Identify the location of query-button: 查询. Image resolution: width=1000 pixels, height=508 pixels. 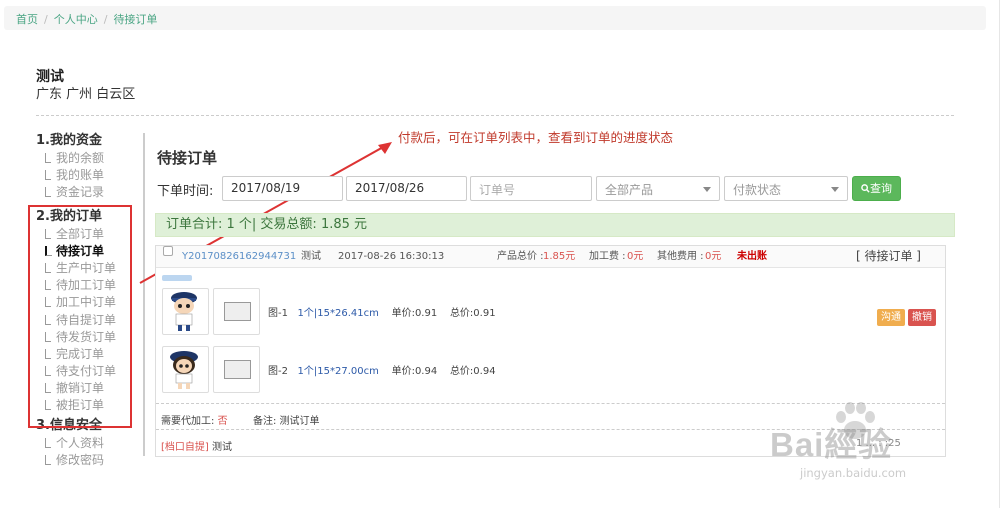
(876, 188).